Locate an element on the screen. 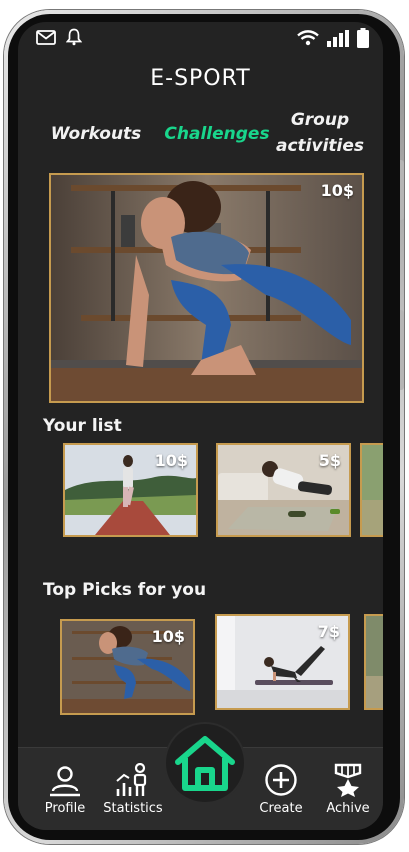 The image size is (409, 852). tab-label-line: Group is located at coordinates (320, 120).